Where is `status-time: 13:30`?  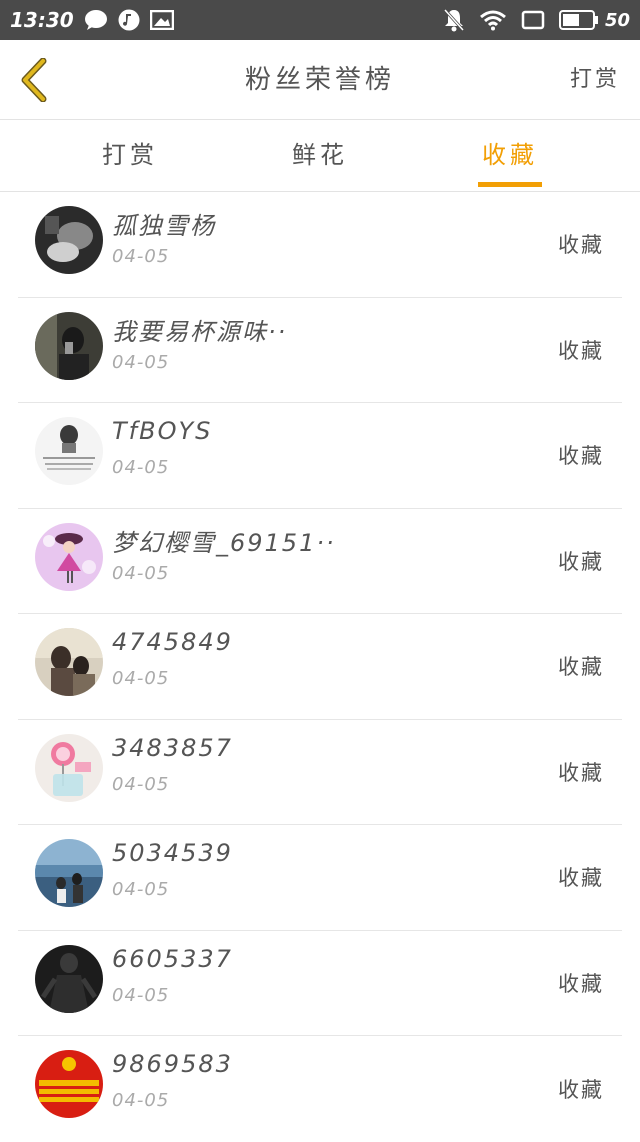 status-time: 13:30 is located at coordinates (42, 20).